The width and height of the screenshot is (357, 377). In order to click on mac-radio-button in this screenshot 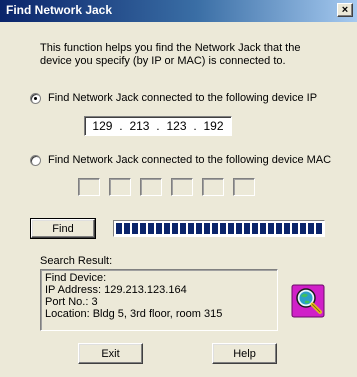, I will do `click(35, 160)`.